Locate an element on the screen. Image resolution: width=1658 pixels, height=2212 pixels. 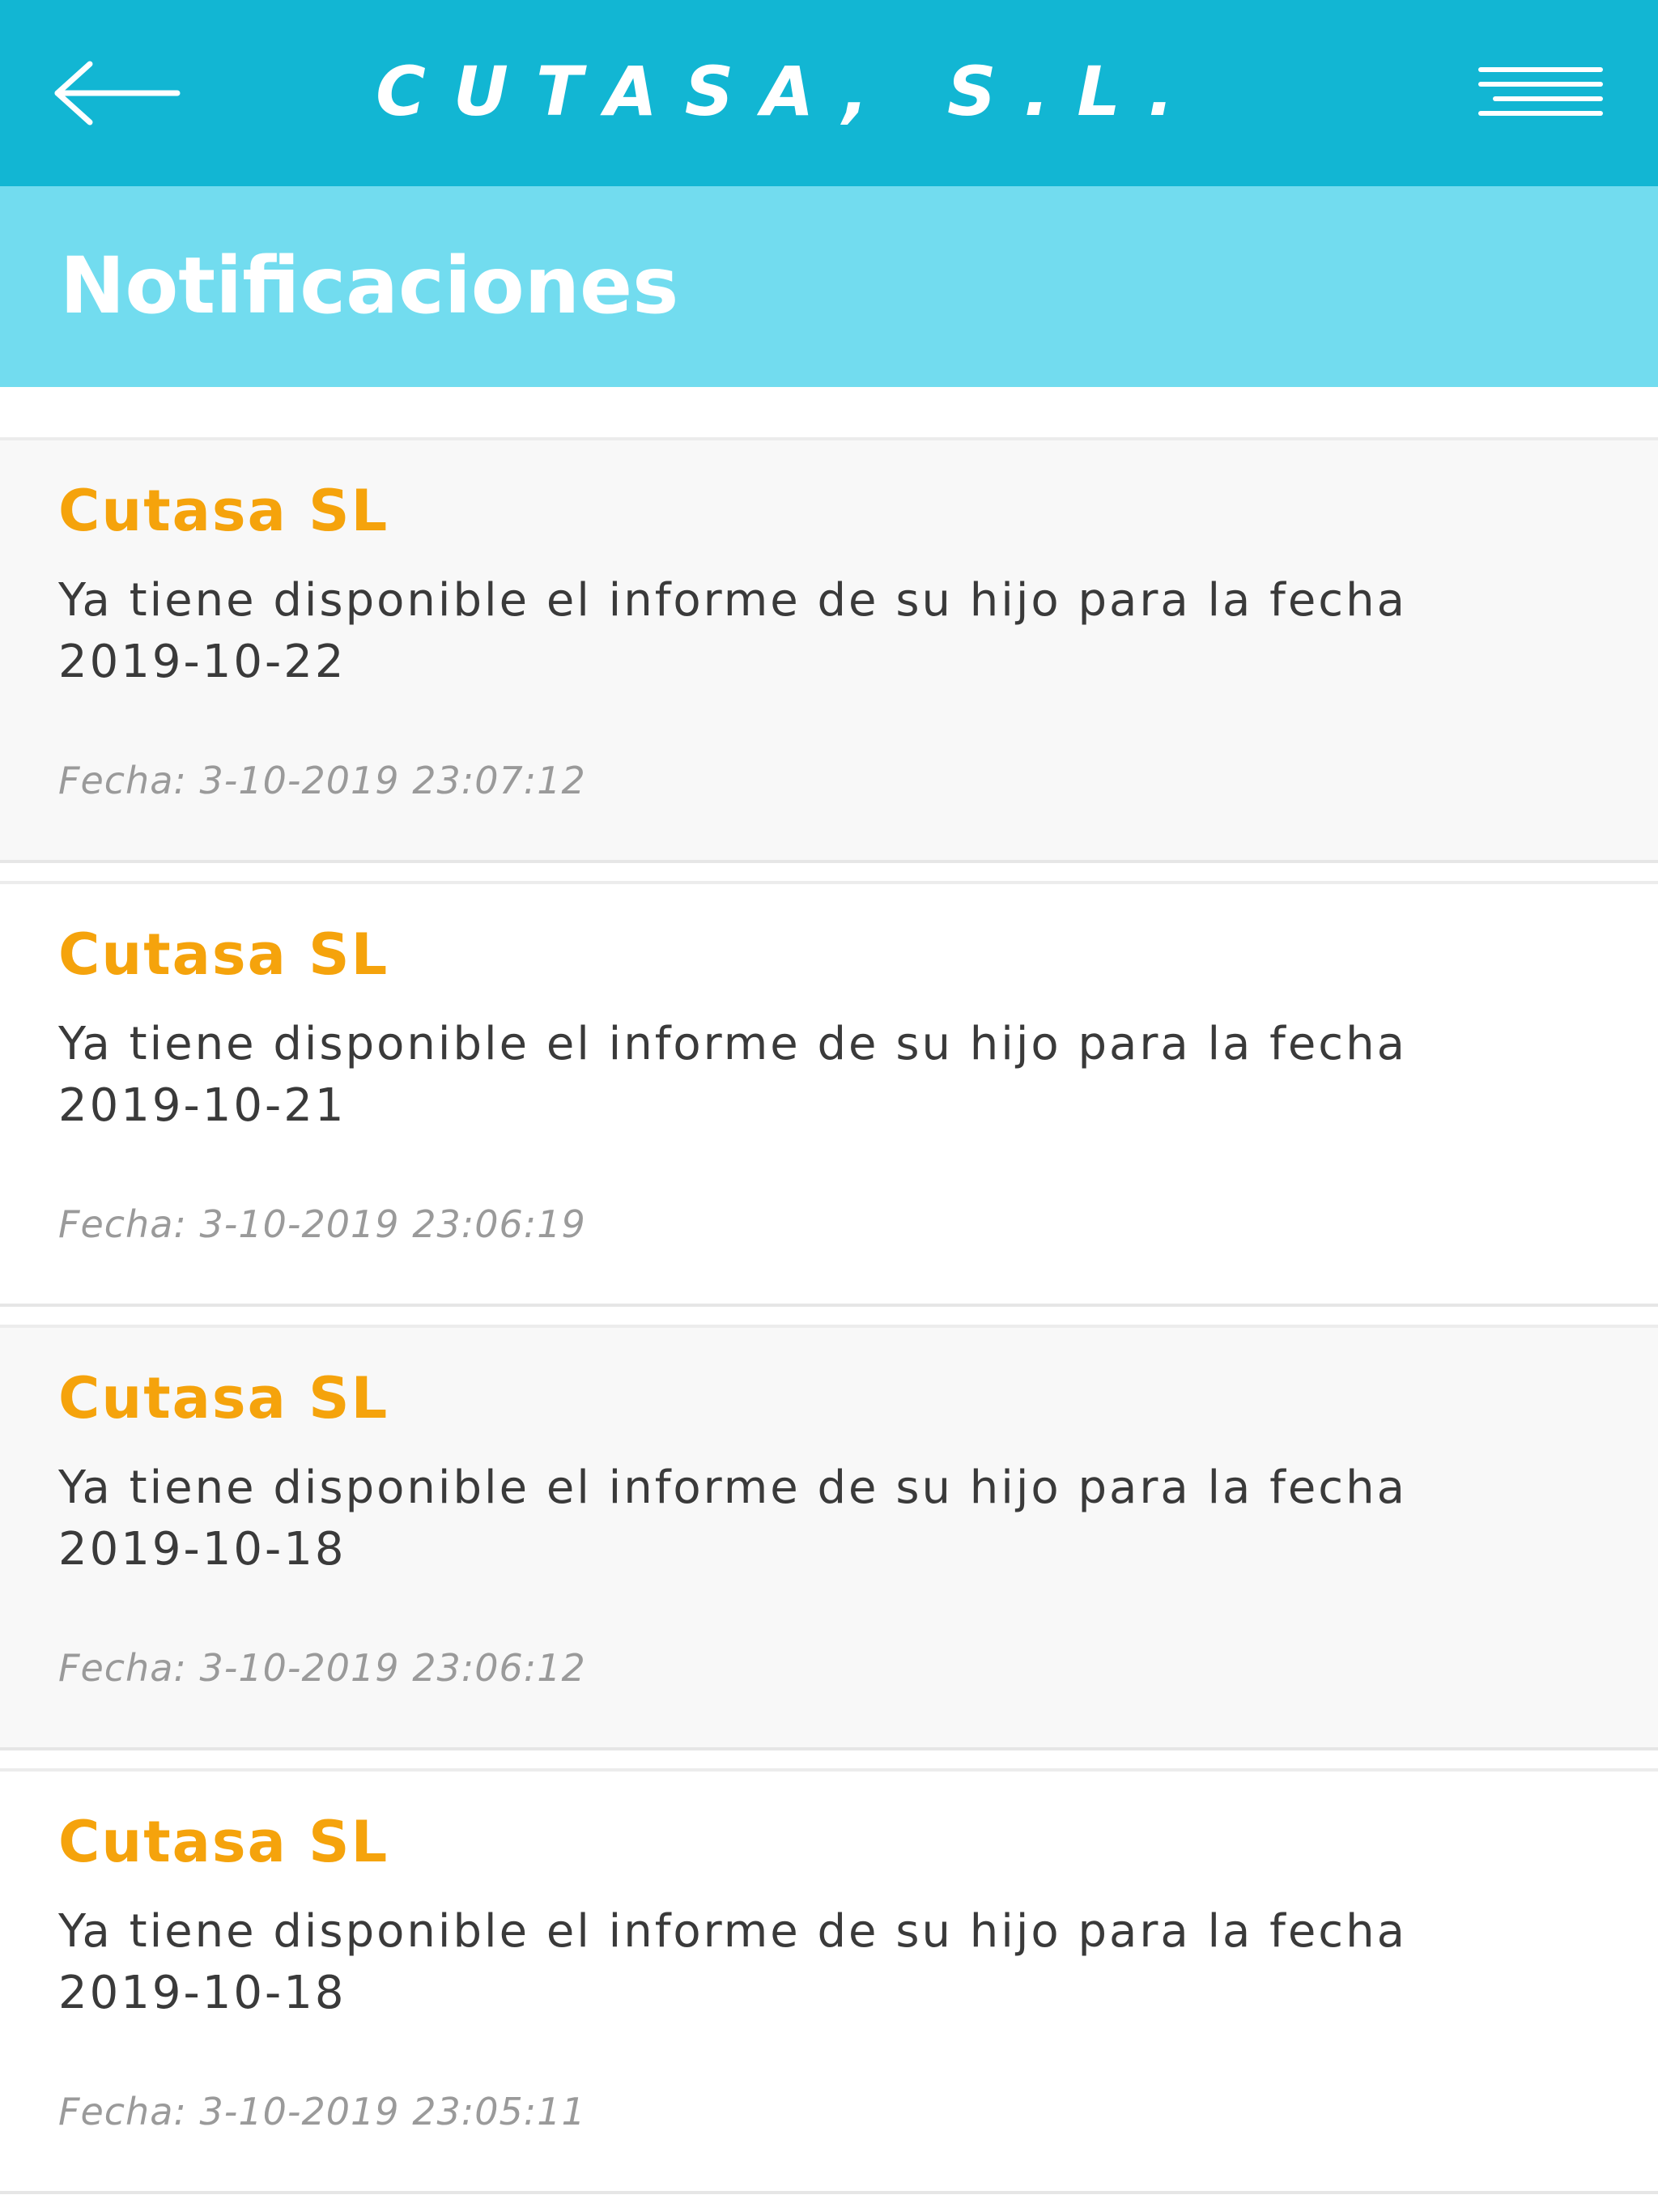
section-header: Notificaciones is located at coordinates (829, 286).